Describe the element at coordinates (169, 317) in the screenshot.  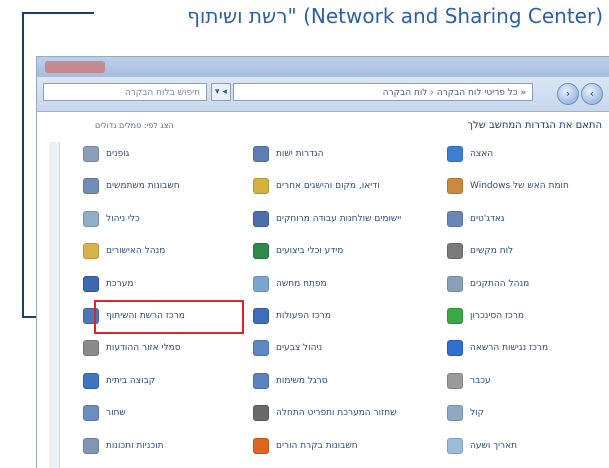
I see `highlight-box` at that location.